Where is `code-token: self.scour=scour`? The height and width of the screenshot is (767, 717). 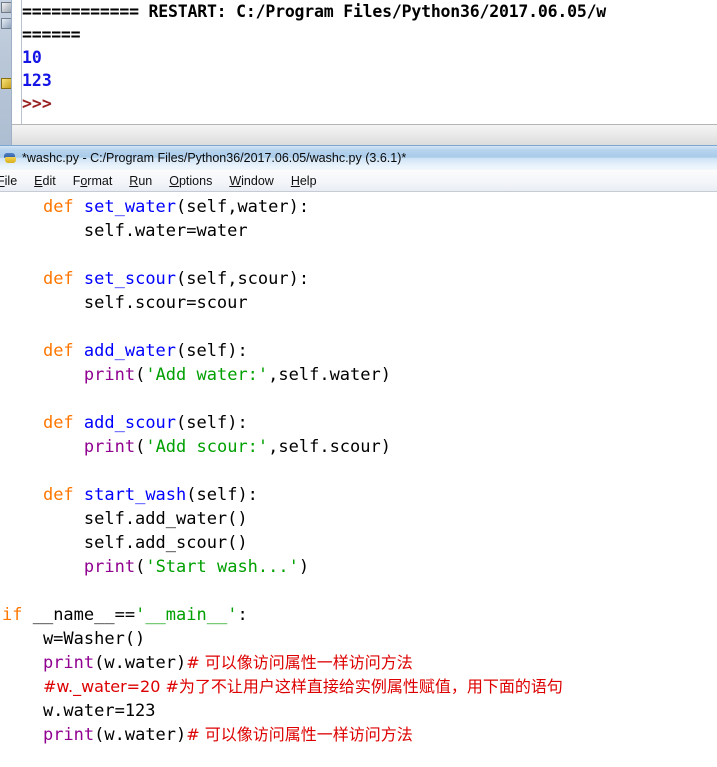 code-token: self.scour=scour is located at coordinates (125, 303).